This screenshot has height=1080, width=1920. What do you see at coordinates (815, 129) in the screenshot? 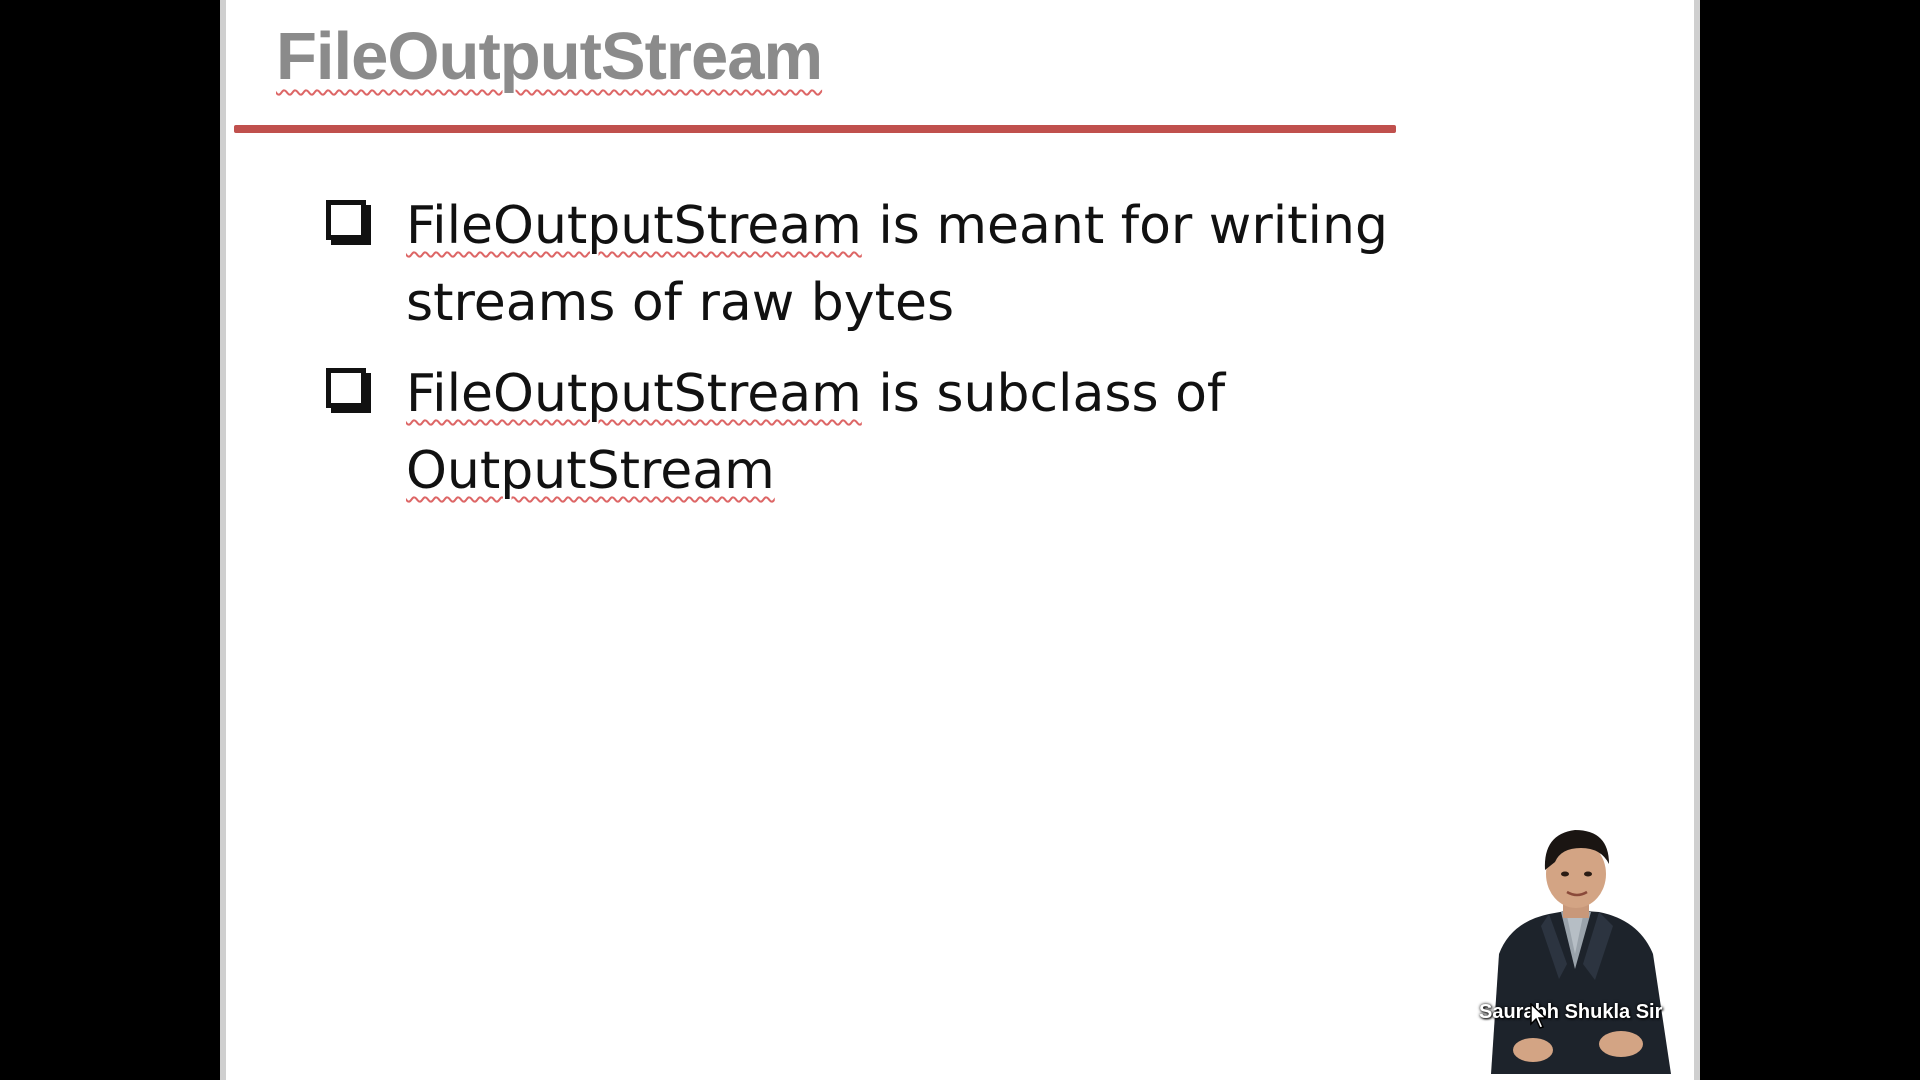
I see `title-underline-rule` at bounding box center [815, 129].